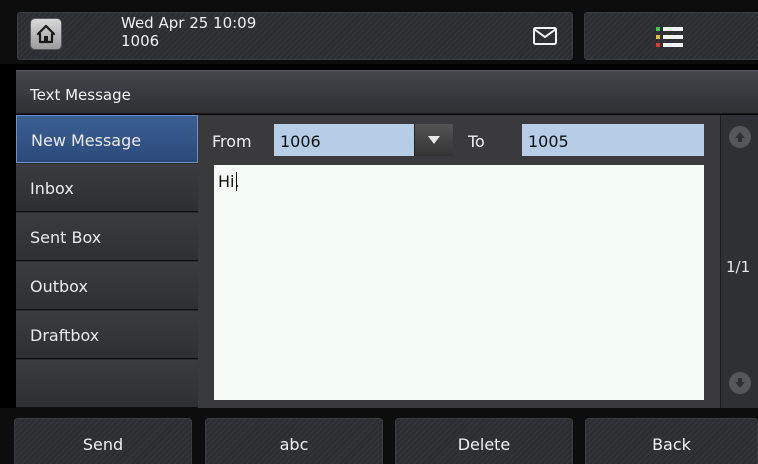 The width and height of the screenshot is (758, 464). I want to click on from-dropdown-button, so click(433, 140).